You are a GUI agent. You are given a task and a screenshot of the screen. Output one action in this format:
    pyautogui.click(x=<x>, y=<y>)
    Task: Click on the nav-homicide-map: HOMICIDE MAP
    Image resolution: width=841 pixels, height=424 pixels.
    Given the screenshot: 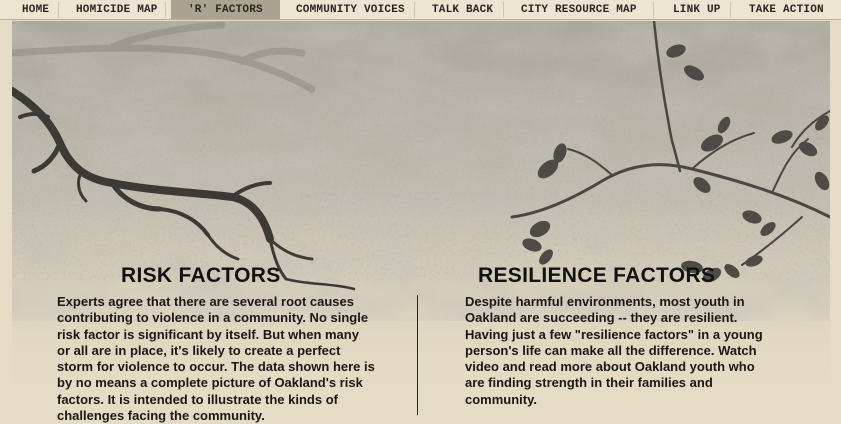 What is the action you would take?
    pyautogui.click(x=117, y=9)
    